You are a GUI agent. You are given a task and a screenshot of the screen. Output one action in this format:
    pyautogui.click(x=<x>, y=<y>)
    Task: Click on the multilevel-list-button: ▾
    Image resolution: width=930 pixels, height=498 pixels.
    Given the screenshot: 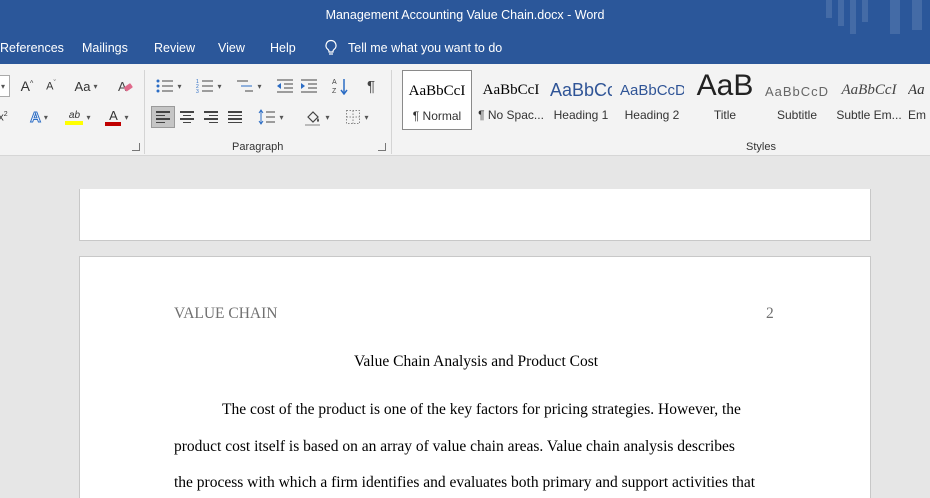 What is the action you would take?
    pyautogui.click(x=249, y=86)
    